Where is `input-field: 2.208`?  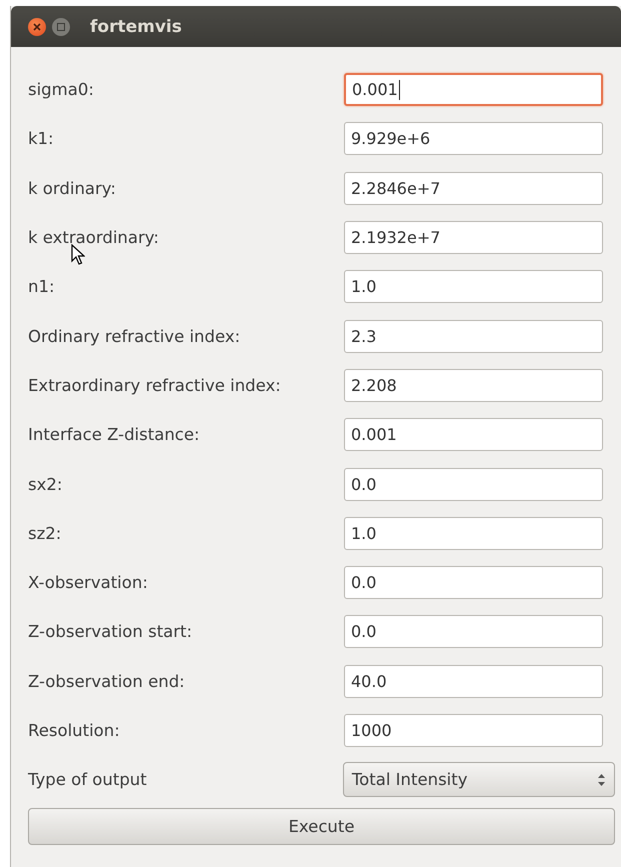
input-field: 2.208 is located at coordinates (473, 385).